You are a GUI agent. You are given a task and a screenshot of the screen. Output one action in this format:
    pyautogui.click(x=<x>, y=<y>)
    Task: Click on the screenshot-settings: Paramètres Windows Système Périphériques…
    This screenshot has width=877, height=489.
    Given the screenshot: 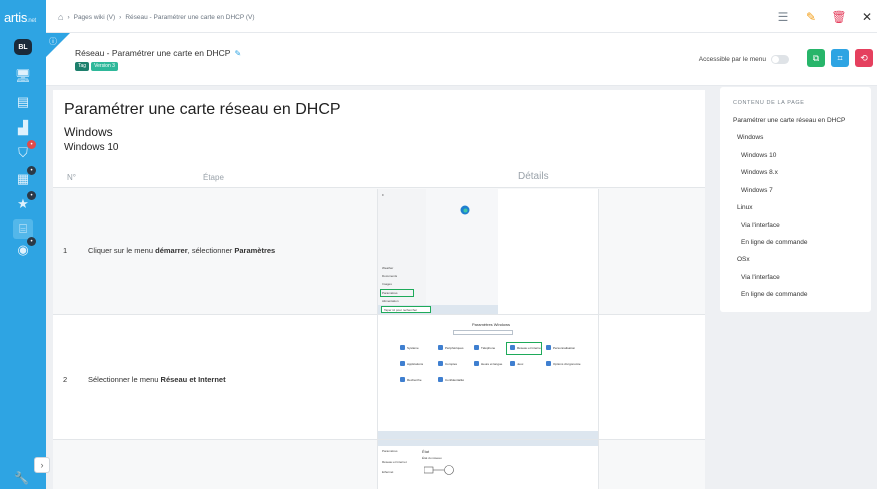 What is the action you would take?
    pyautogui.click(x=488, y=377)
    